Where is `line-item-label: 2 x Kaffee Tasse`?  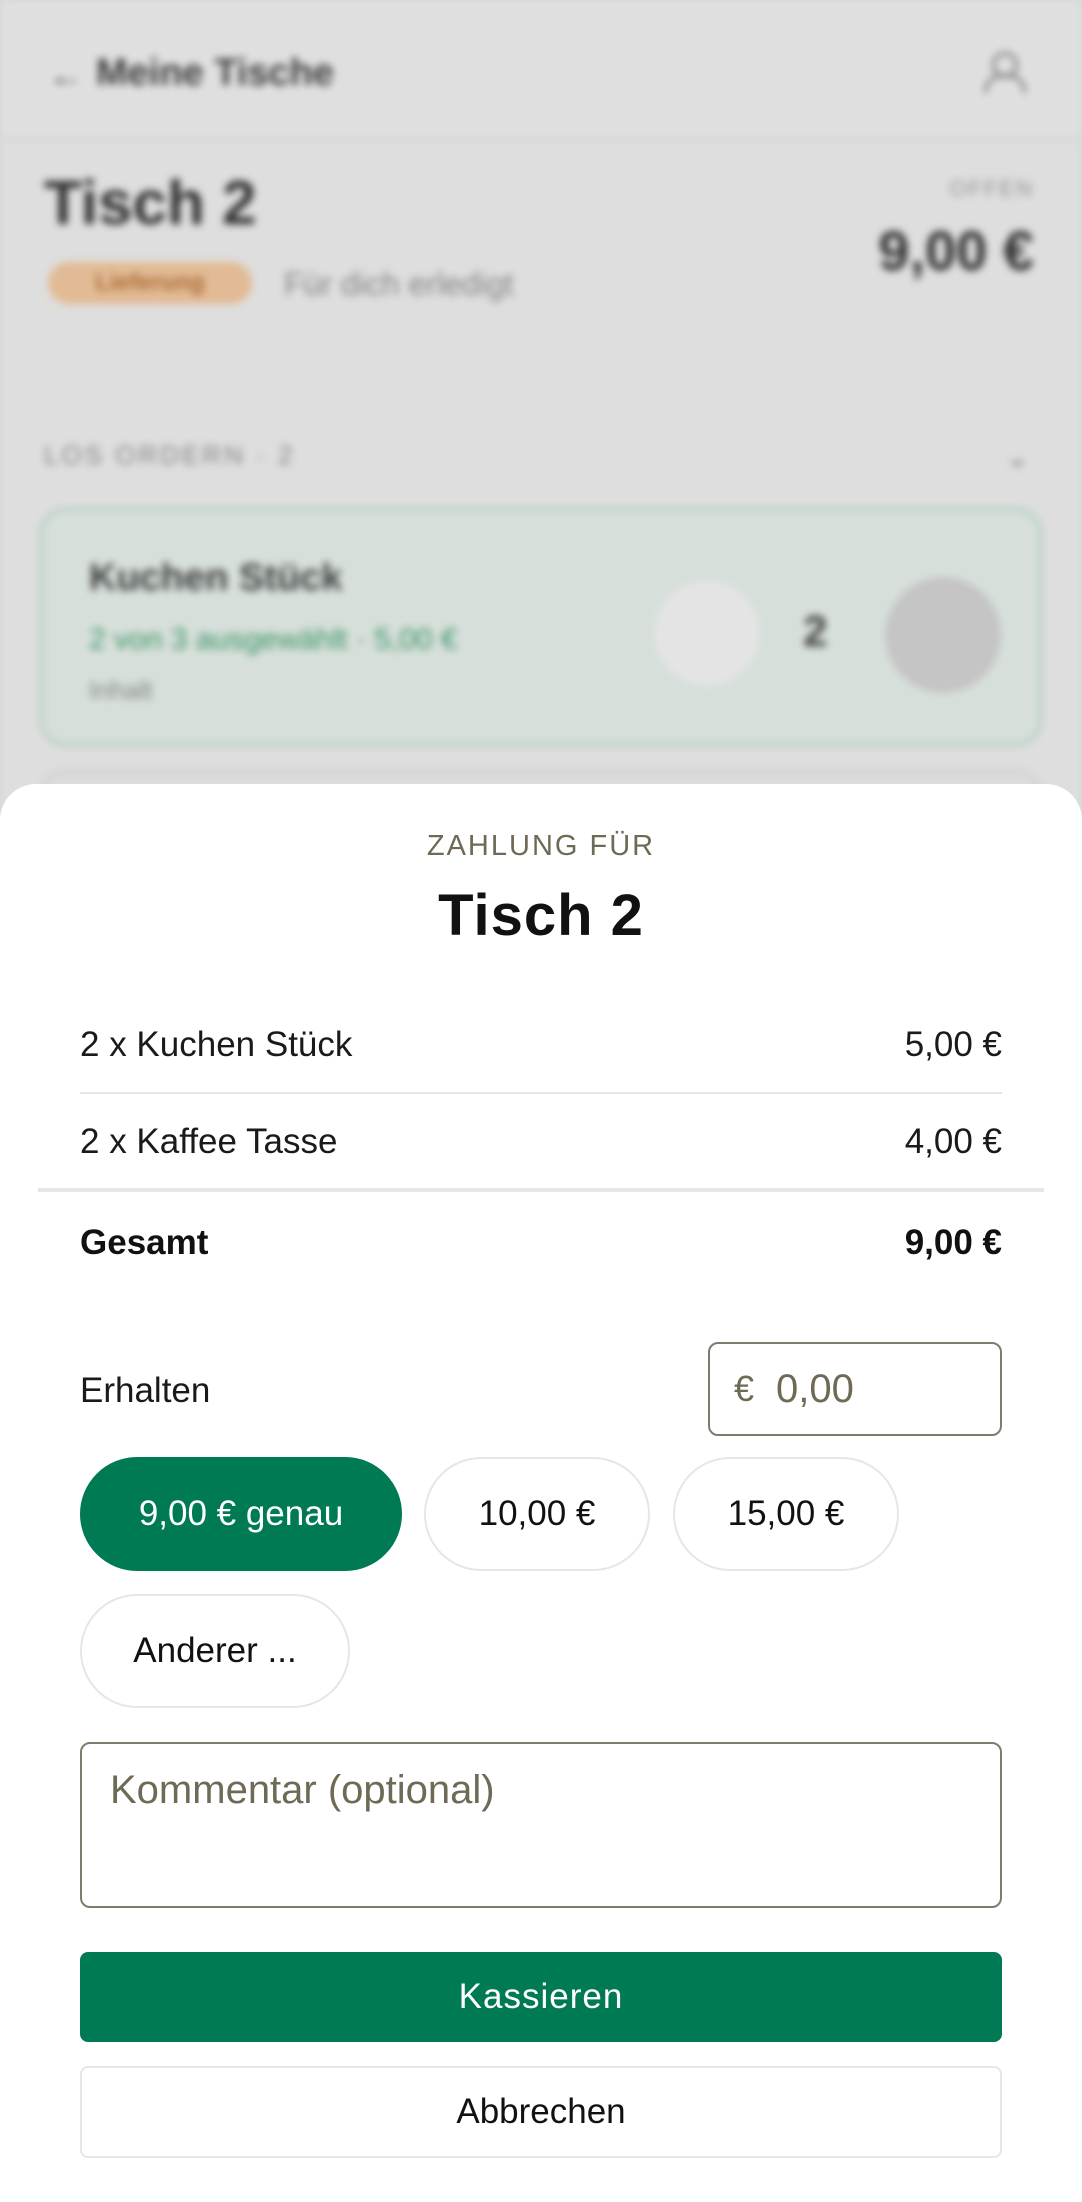
line-item-label: 2 x Kaffee Tasse is located at coordinates (209, 1141).